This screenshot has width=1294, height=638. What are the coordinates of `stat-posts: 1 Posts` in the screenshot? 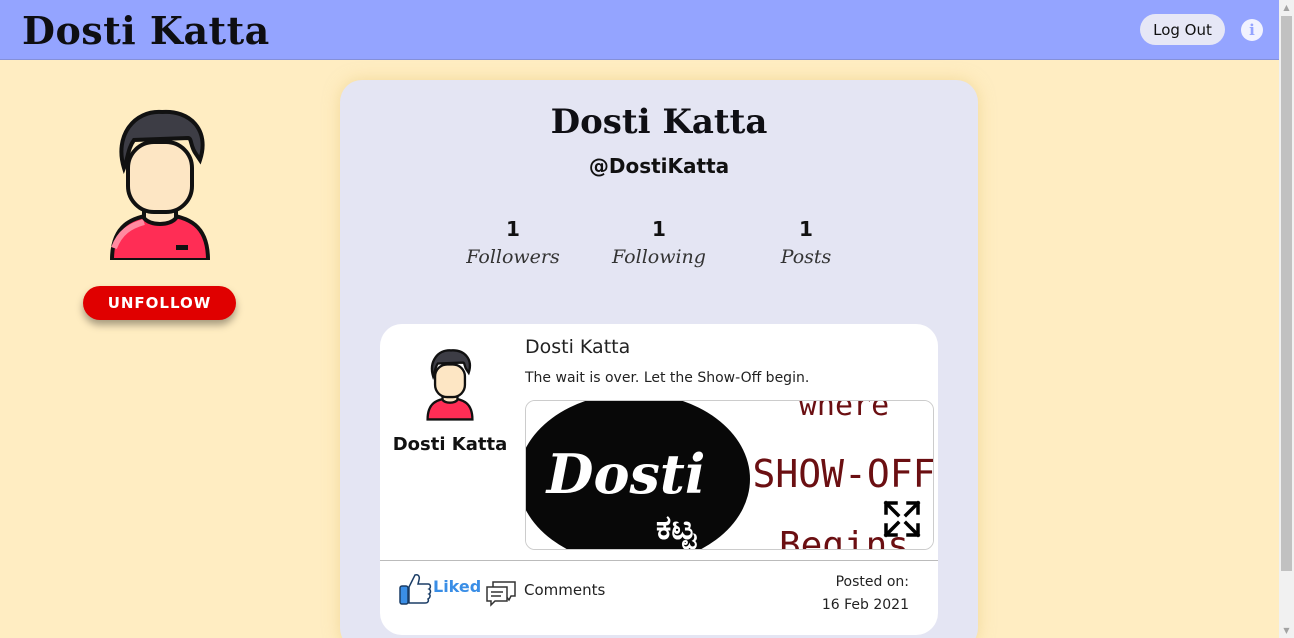 It's located at (806, 242).